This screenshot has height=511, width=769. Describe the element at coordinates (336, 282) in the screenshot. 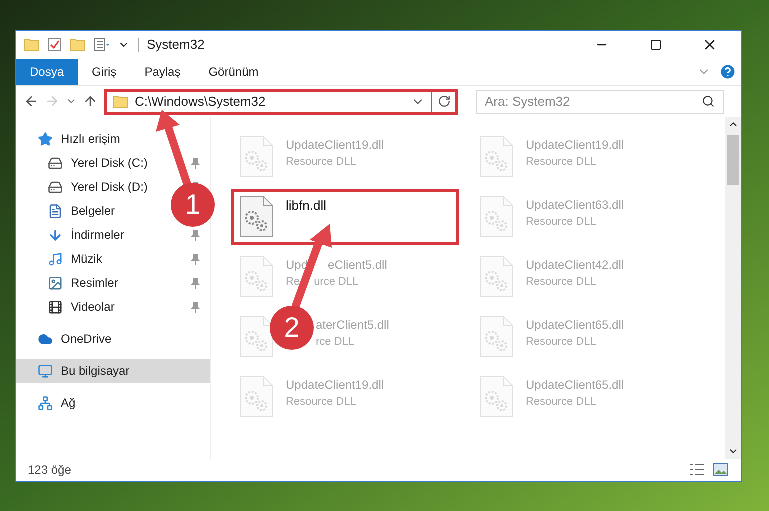

I see `file-type: urce DLL` at that location.